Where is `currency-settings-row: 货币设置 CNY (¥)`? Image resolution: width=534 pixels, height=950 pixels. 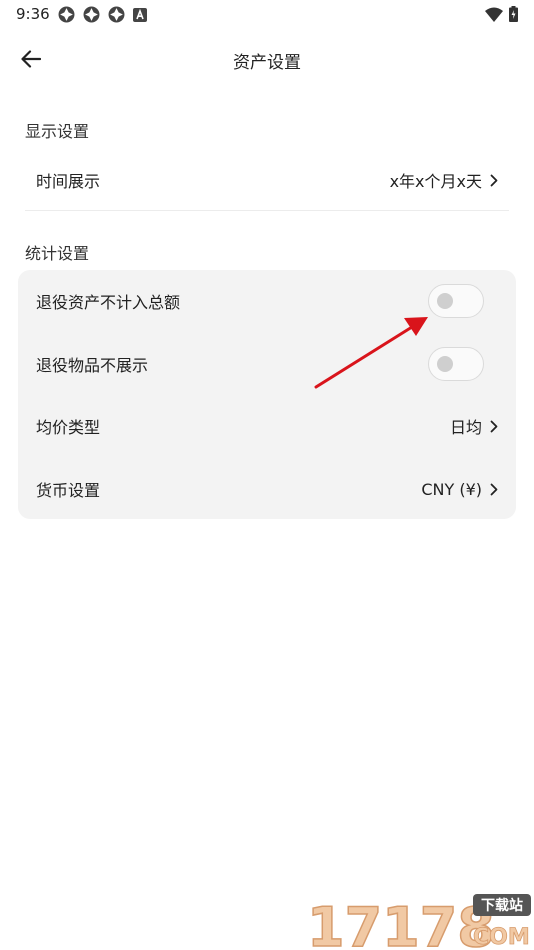 currency-settings-row: 货币设置 CNY (¥) is located at coordinates (267, 489).